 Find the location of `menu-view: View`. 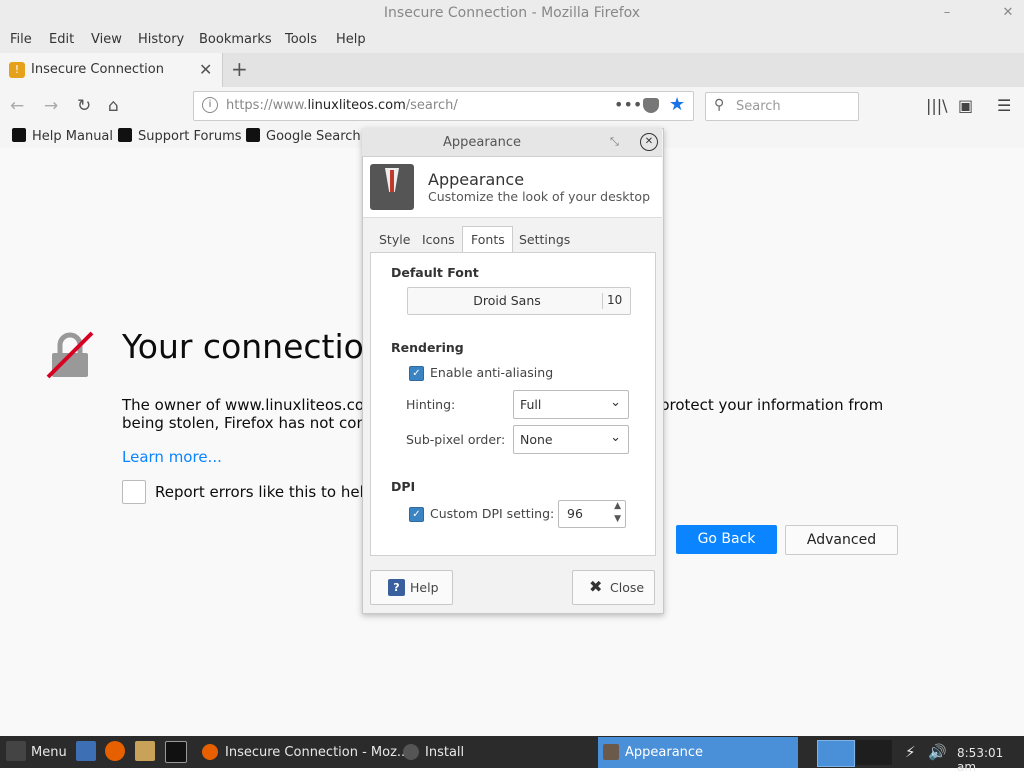

menu-view: View is located at coordinates (106, 39).